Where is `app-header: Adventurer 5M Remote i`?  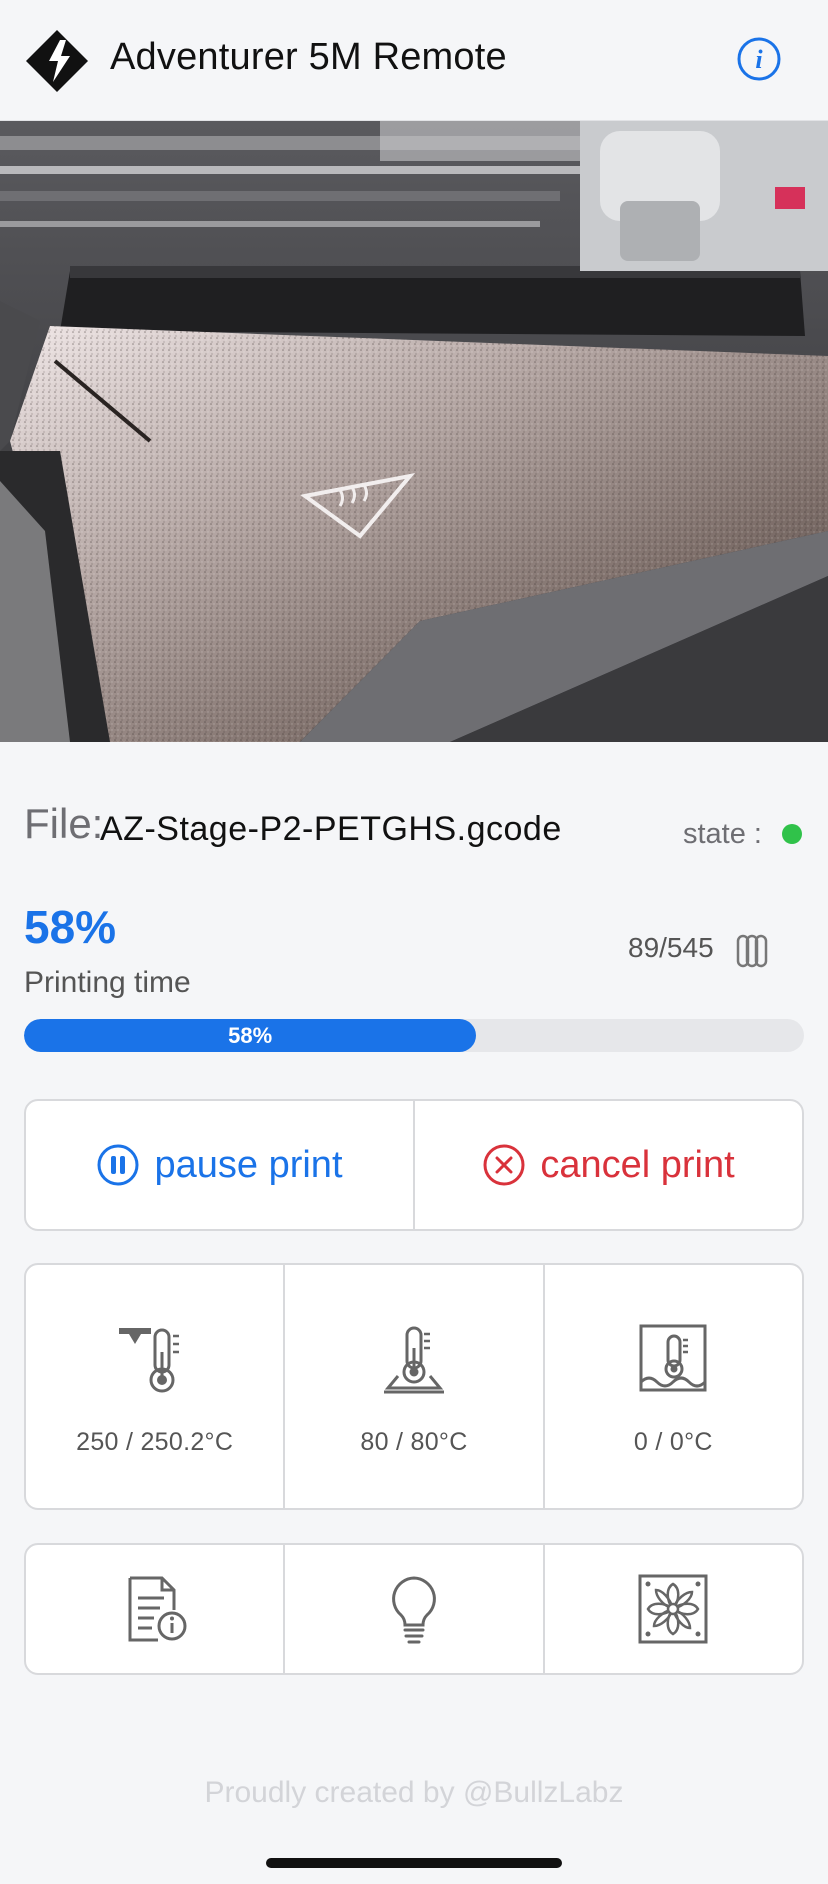 app-header: Adventurer 5M Remote i is located at coordinates (414, 60).